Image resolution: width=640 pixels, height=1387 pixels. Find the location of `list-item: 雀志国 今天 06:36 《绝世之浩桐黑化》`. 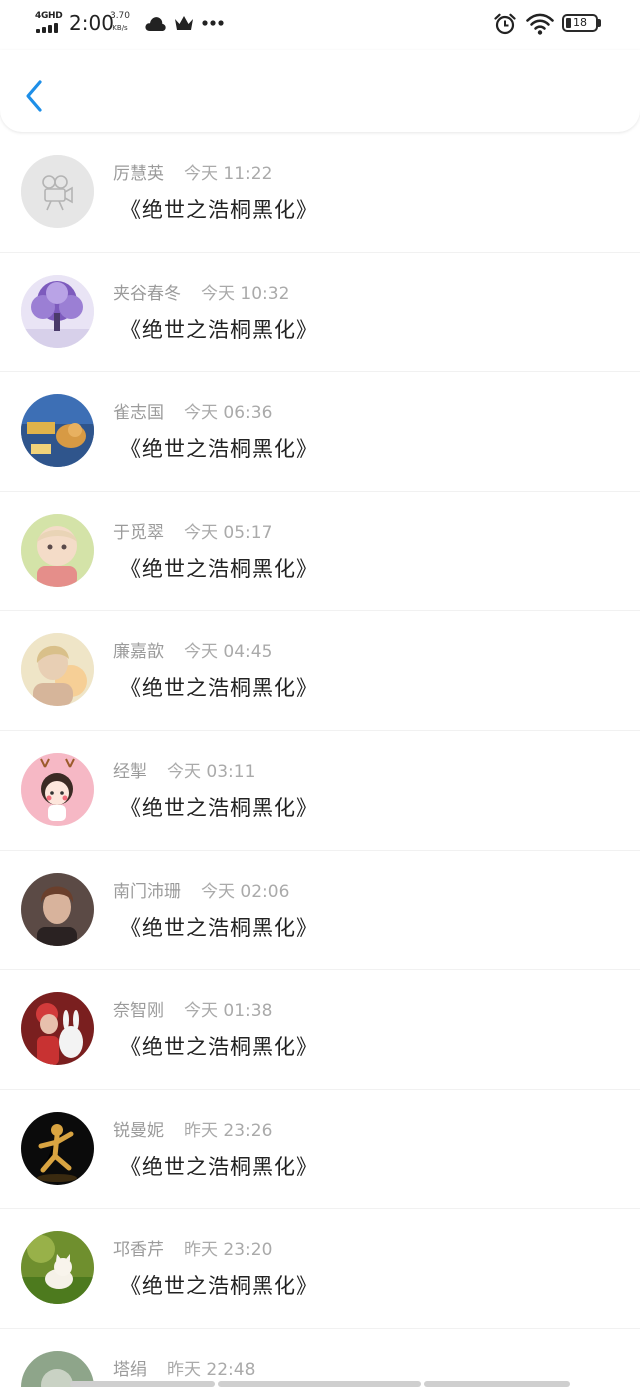

list-item: 雀志国 今天 06:36 《绝世之浩桐黑化》 is located at coordinates (320, 432).